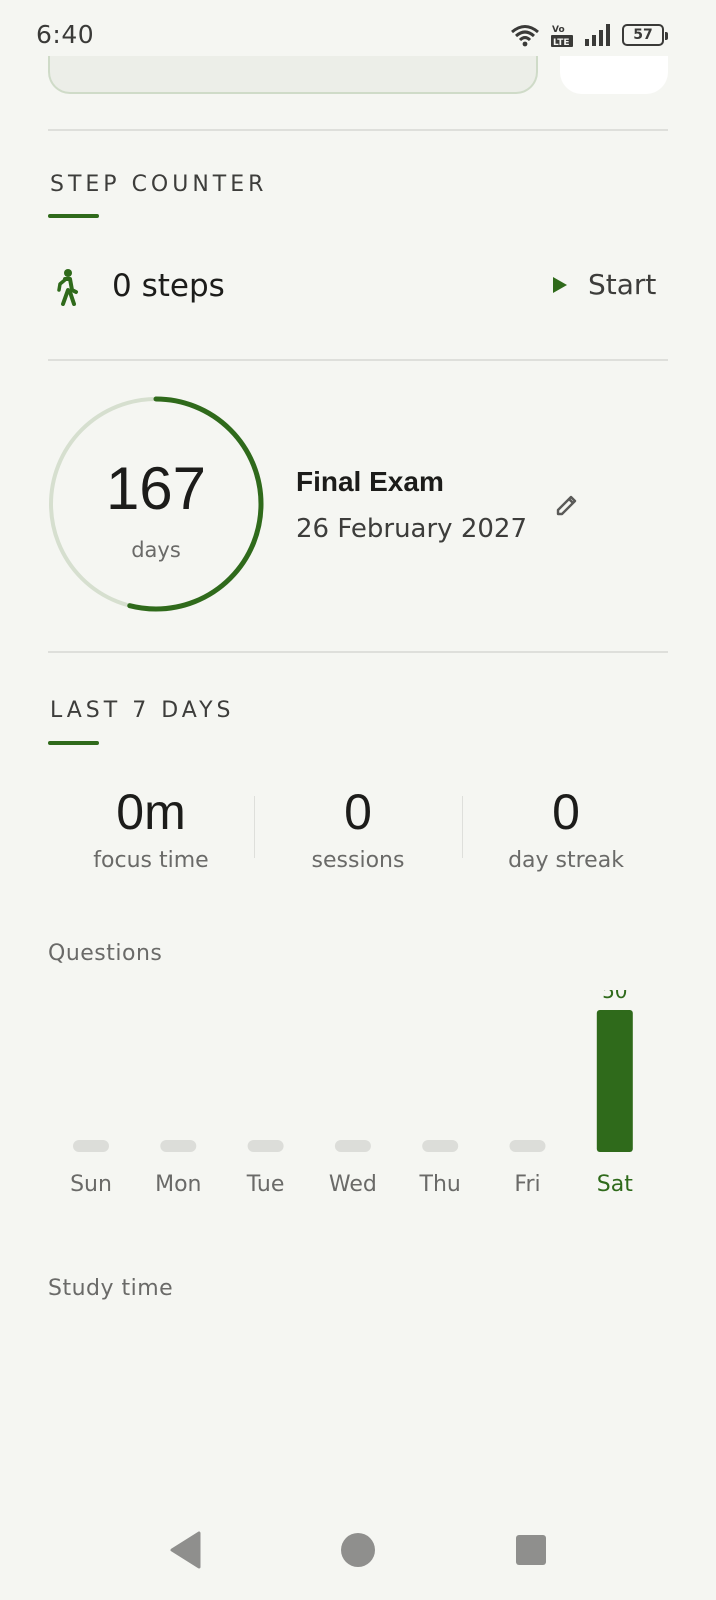 The width and height of the screenshot is (716, 1600). I want to click on bar-sun, so click(91, 1146).